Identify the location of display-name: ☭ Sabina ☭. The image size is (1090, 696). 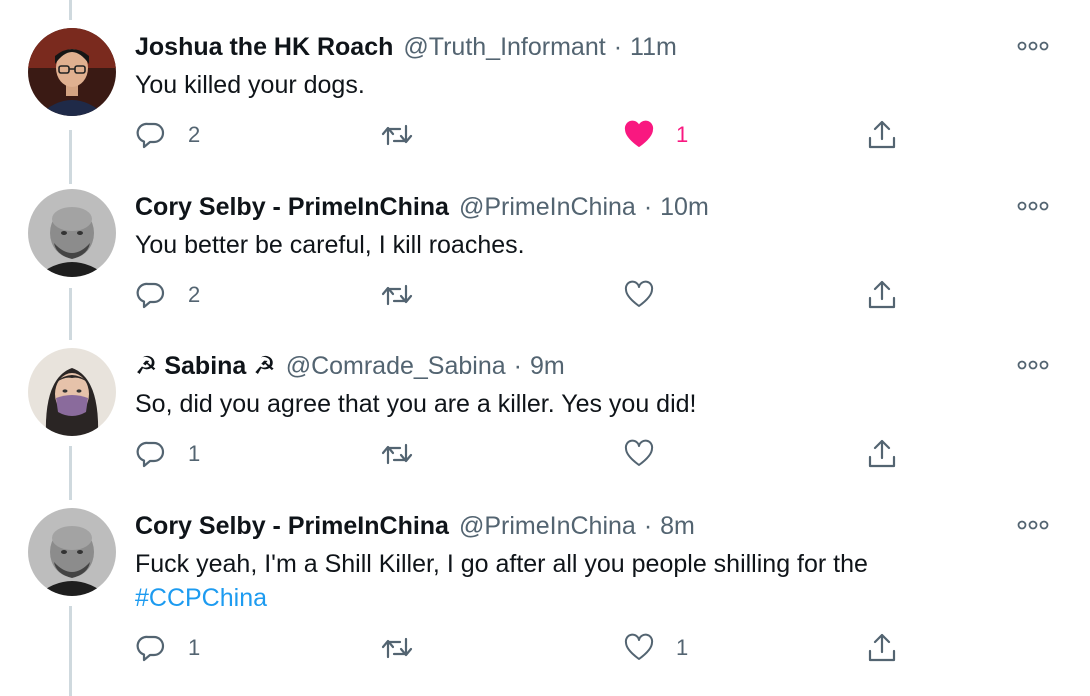
(205, 366).